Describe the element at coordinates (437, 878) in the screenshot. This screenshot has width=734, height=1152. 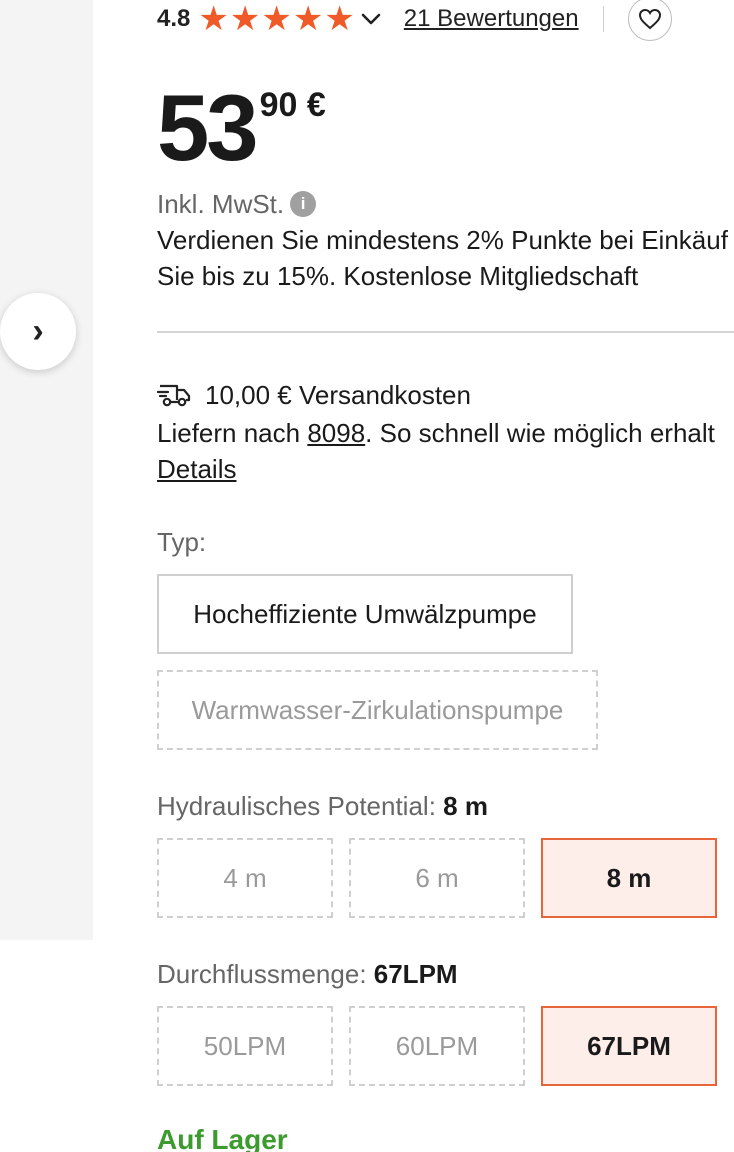
I see `hydraulic-option-6m: 6 m` at that location.